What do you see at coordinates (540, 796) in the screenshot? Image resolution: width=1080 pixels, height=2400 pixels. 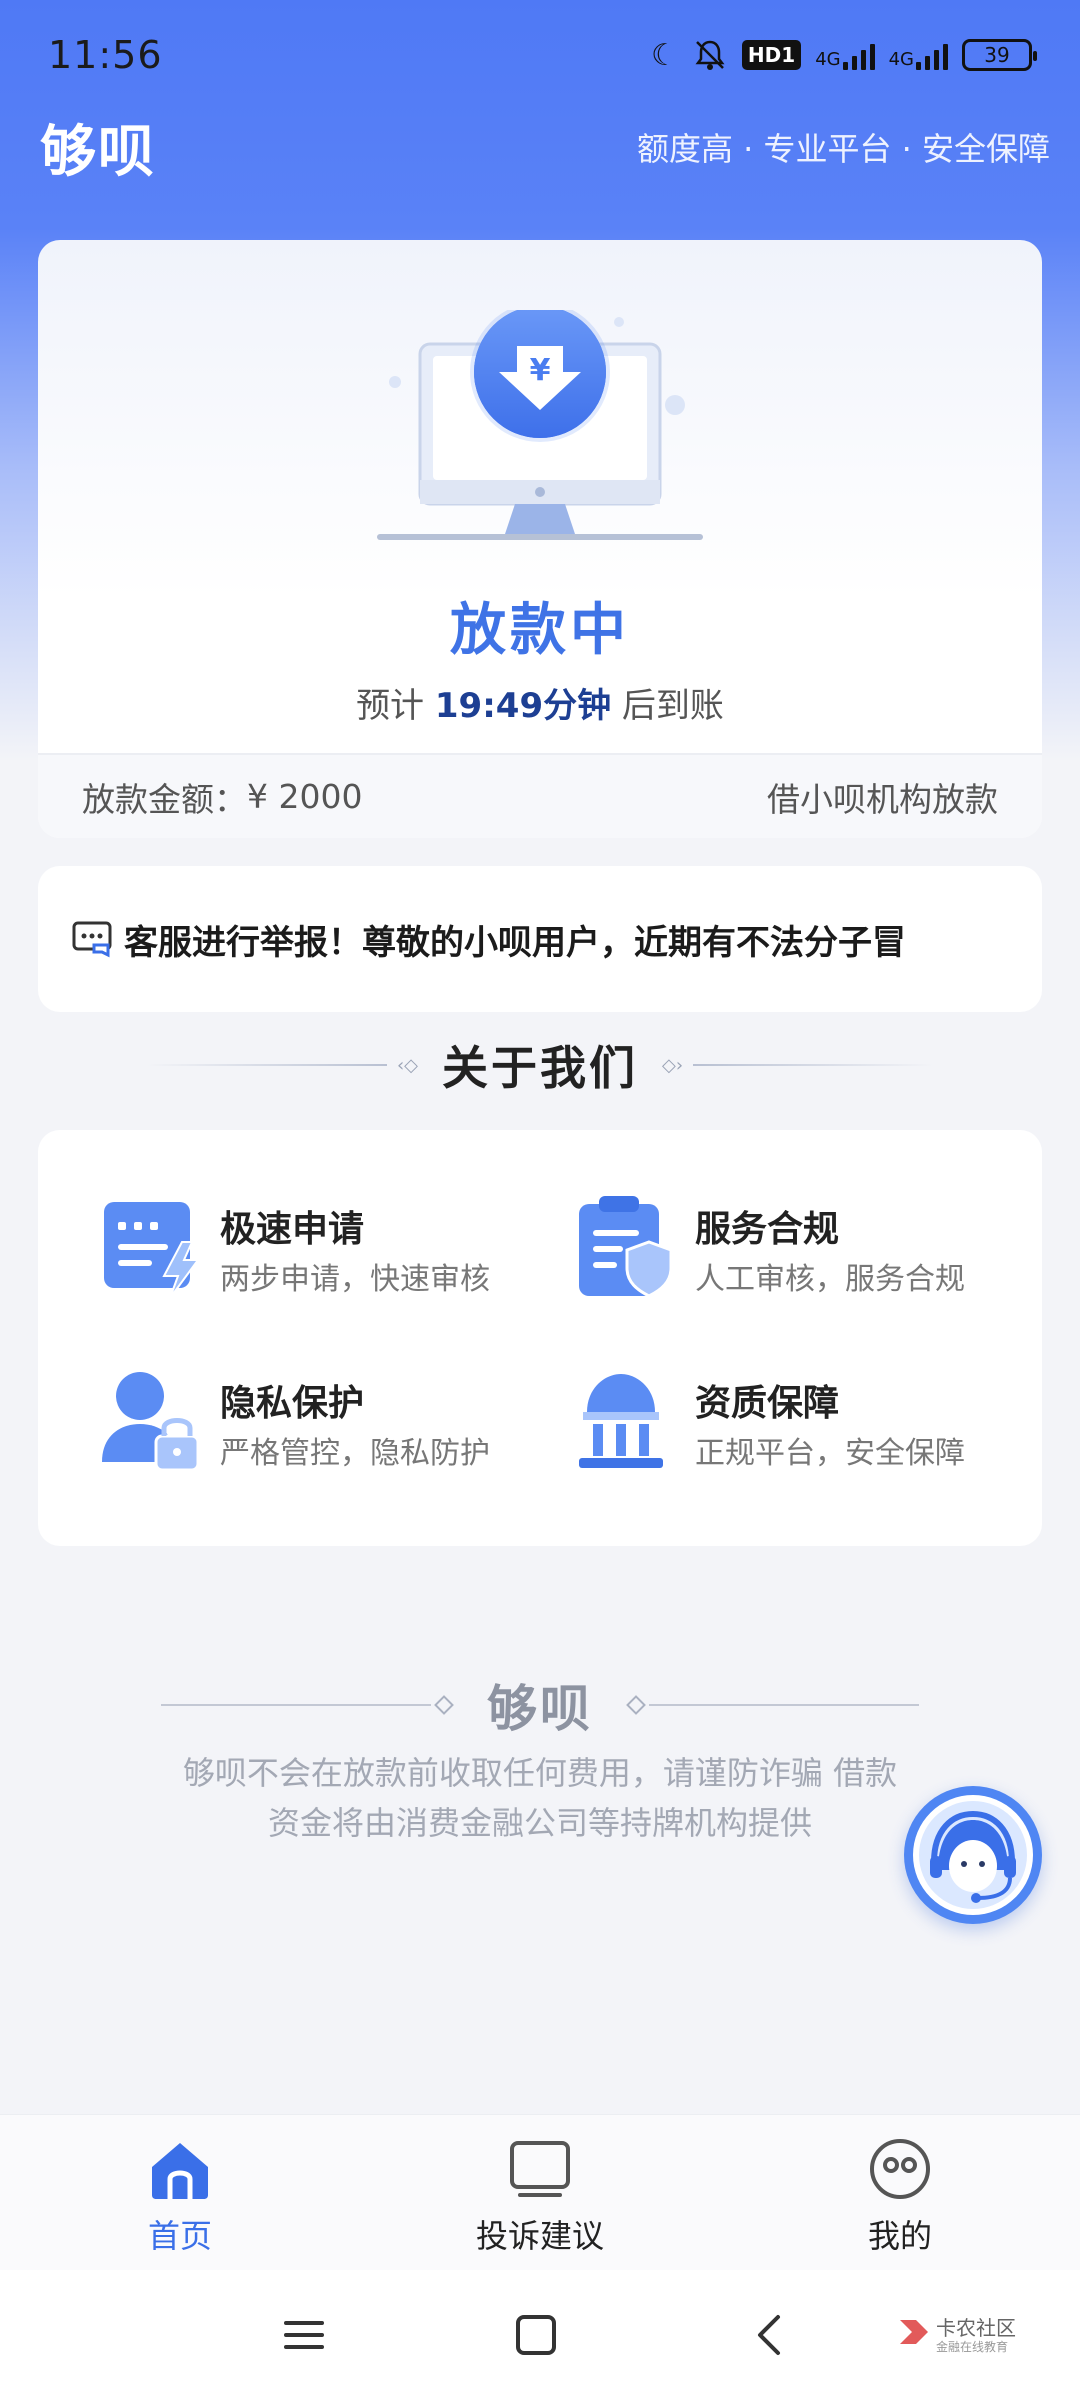 I see `loan-amount-row: 放款金额： ¥ 2000 借小呗机构放款` at bounding box center [540, 796].